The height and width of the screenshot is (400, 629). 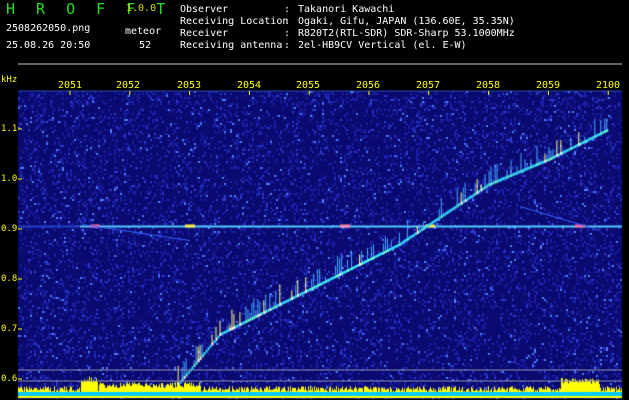 What do you see at coordinates (204, 33) in the screenshot?
I see `receiver-key: Receiver` at bounding box center [204, 33].